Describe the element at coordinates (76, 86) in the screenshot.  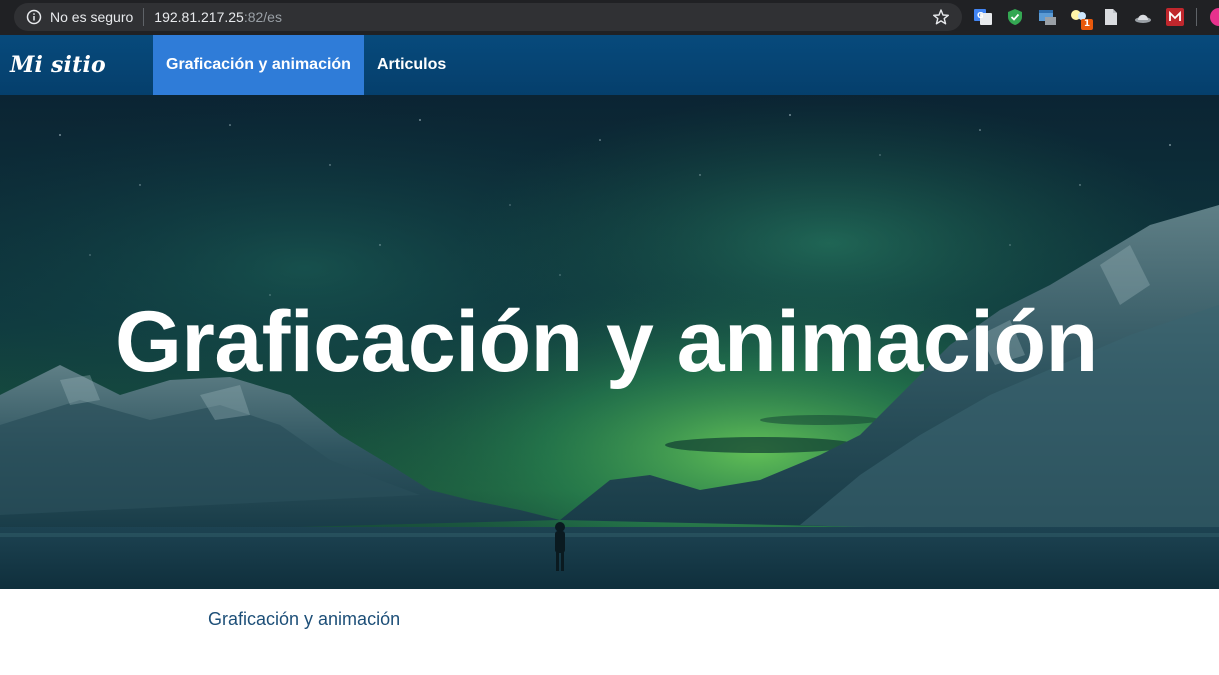
I see `site-brand-link: Mi sitio web` at that location.